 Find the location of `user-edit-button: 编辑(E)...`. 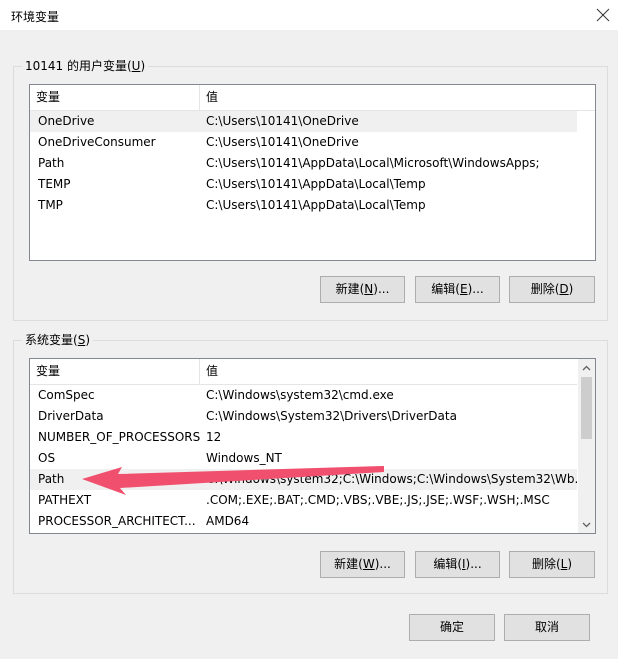

user-edit-button: 编辑(E)... is located at coordinates (457, 289).